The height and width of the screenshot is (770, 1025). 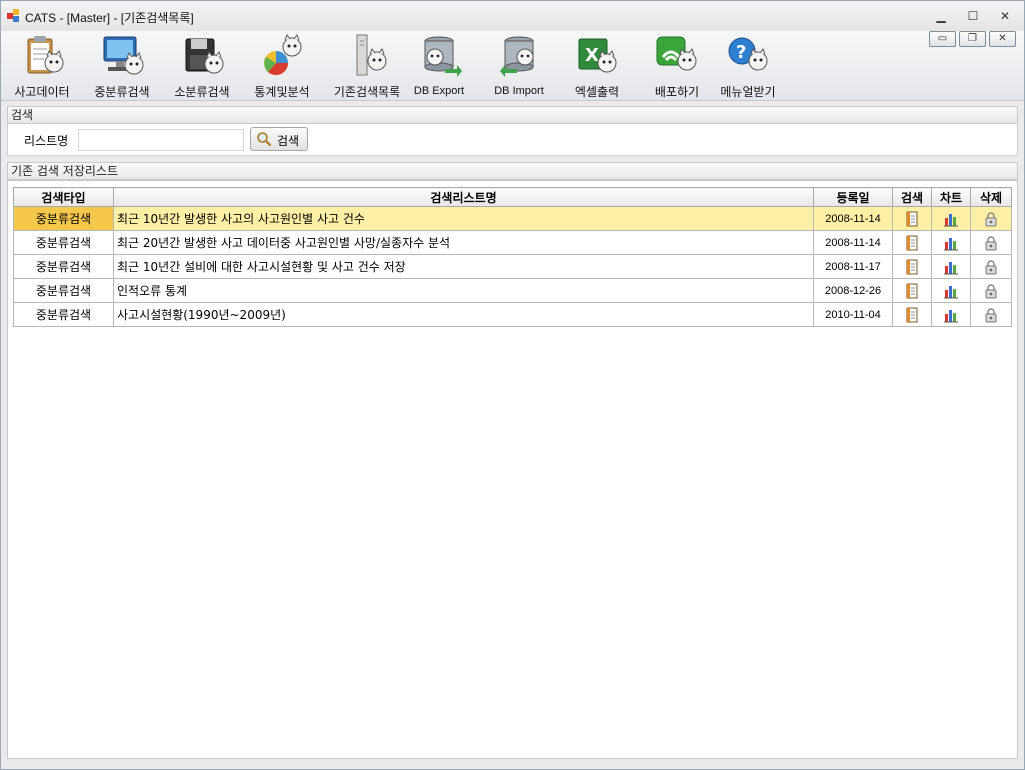 I want to click on toolbar-label: DB Import, so click(x=519, y=91).